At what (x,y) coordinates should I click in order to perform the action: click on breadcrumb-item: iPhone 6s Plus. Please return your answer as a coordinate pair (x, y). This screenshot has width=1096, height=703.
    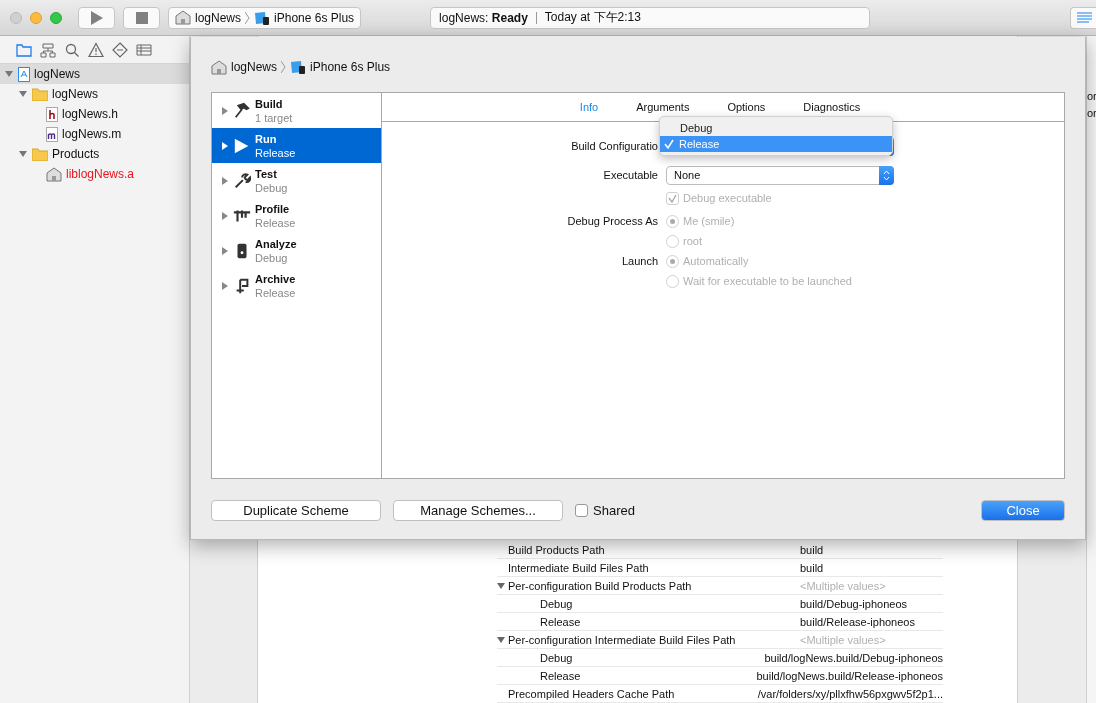
    Looking at the image, I should click on (350, 67).